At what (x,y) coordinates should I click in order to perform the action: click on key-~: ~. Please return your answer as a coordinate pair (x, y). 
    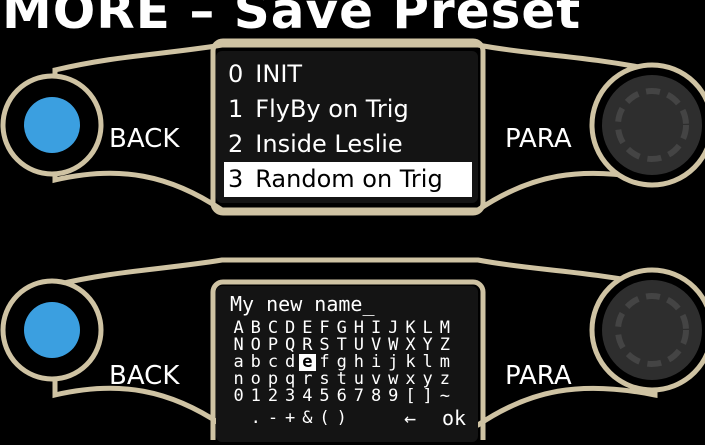
    Looking at the image, I should click on (444, 396).